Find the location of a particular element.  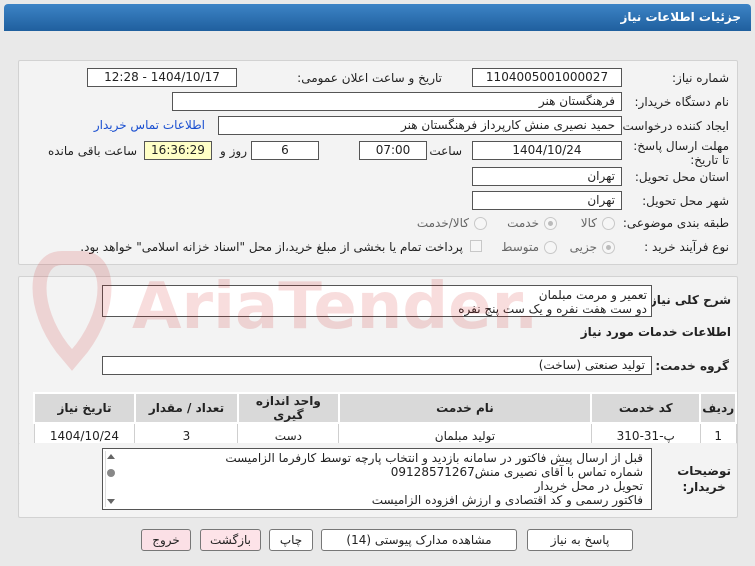

category-option-goods: کالا is located at coordinates (588, 223).